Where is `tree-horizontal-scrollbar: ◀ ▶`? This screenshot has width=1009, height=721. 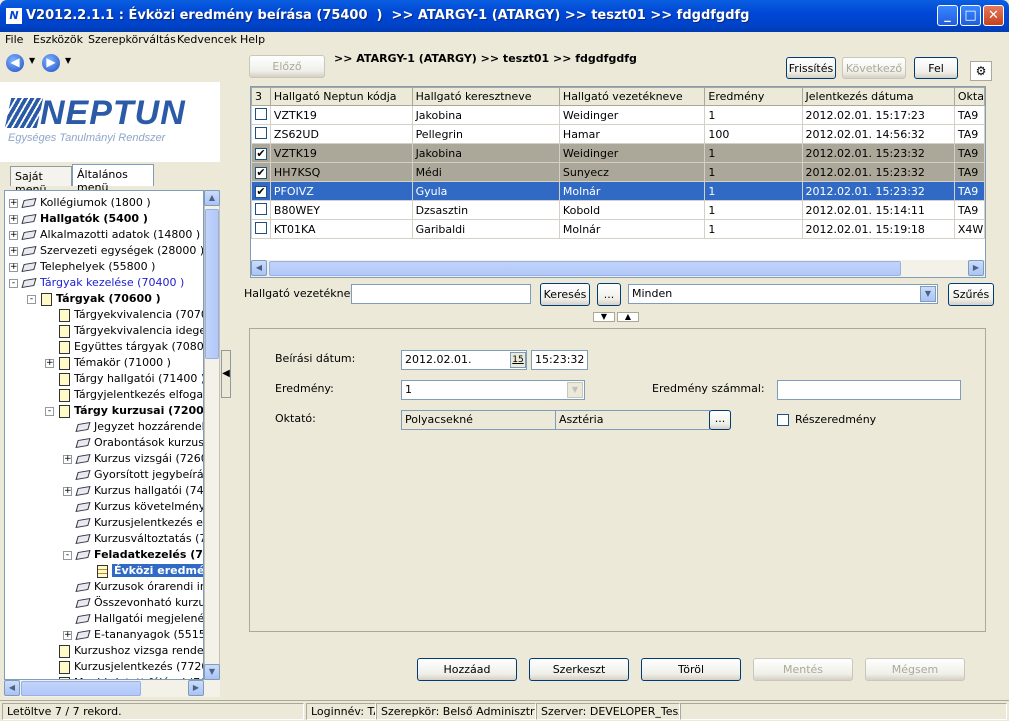 tree-horizontal-scrollbar: ◀ ▶ is located at coordinates (112, 688).